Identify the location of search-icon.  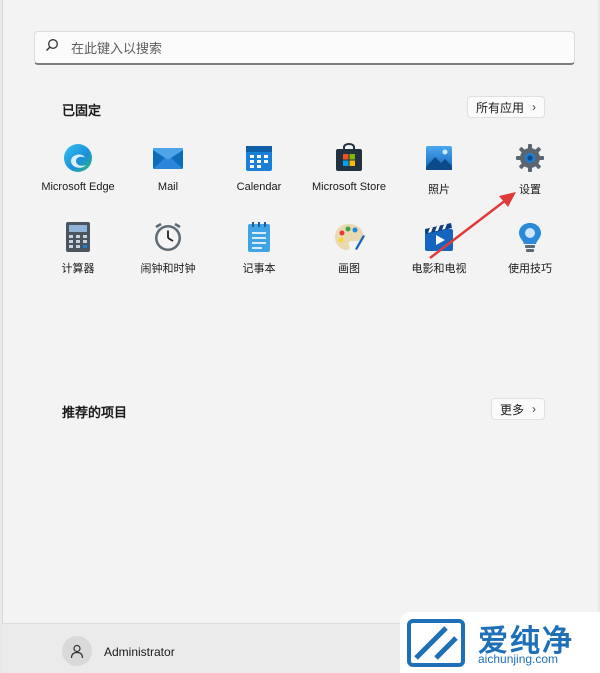
(52, 47).